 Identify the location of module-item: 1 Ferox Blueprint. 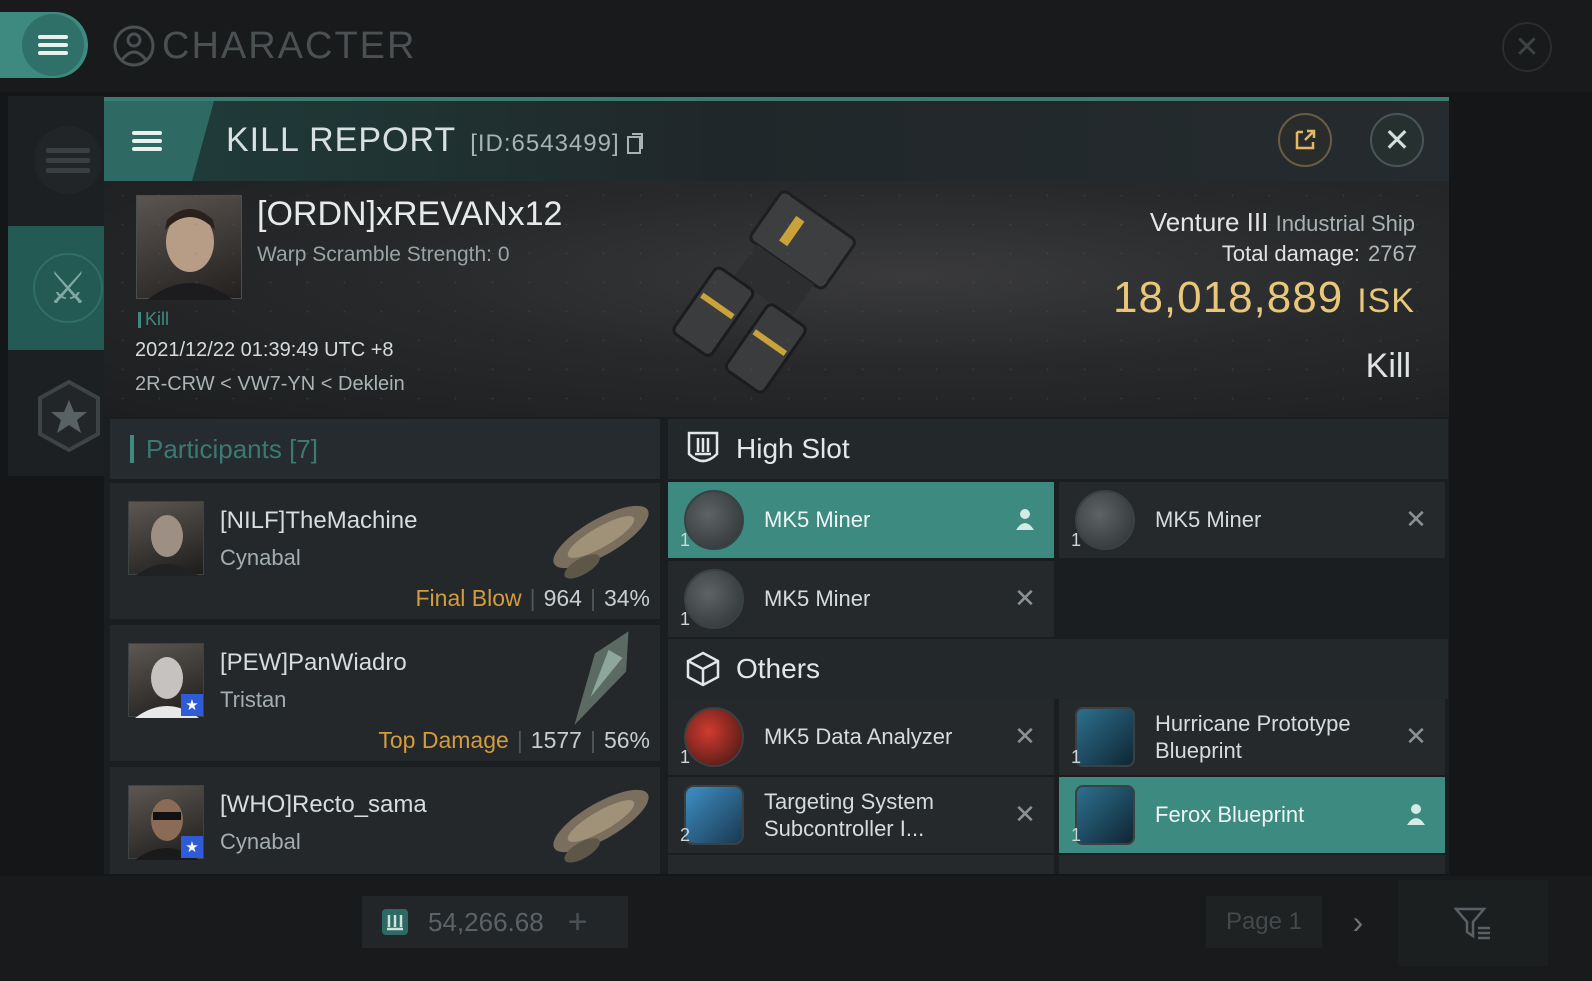
(1252, 815).